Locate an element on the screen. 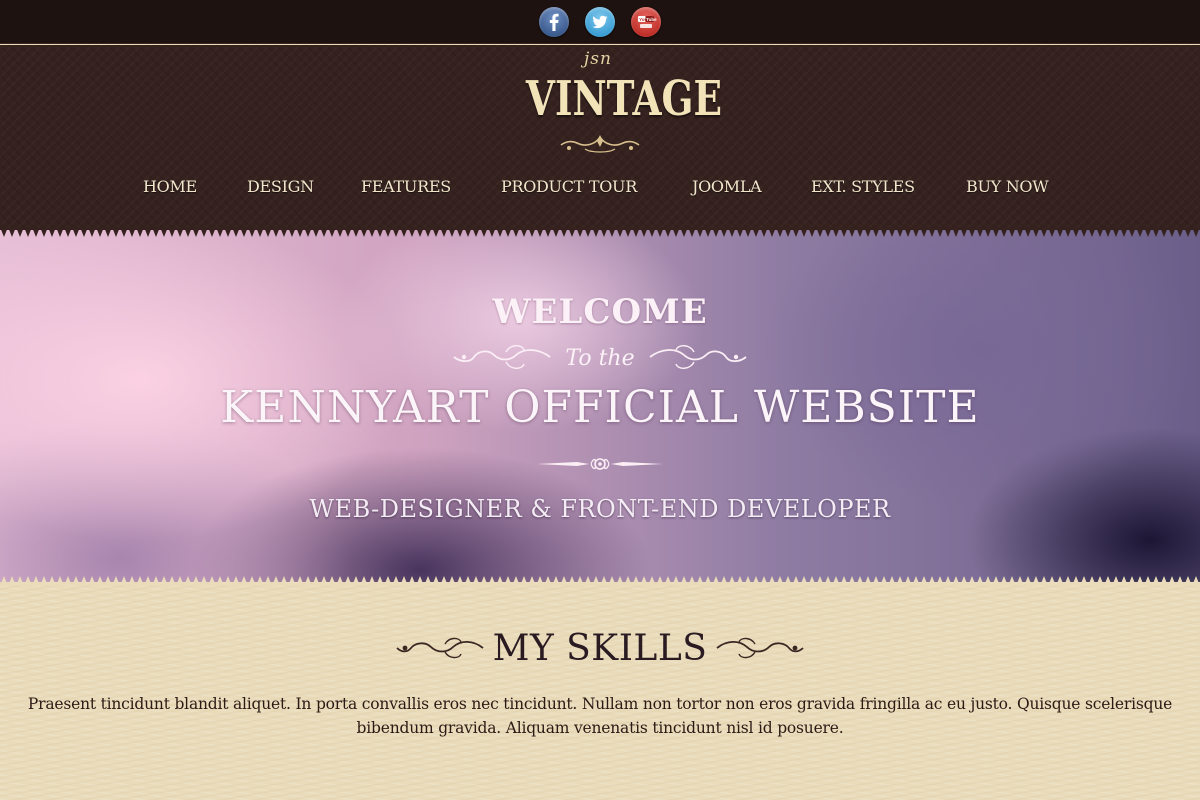 The image size is (1200, 800). nav-item-buy-now: BUY NOW is located at coordinates (1007, 186).